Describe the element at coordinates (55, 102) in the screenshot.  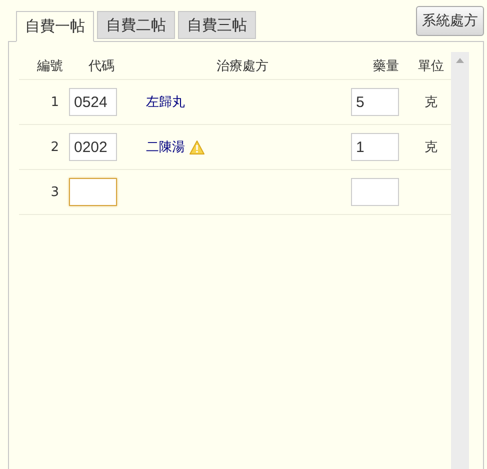
I see `row-number: 1` at that location.